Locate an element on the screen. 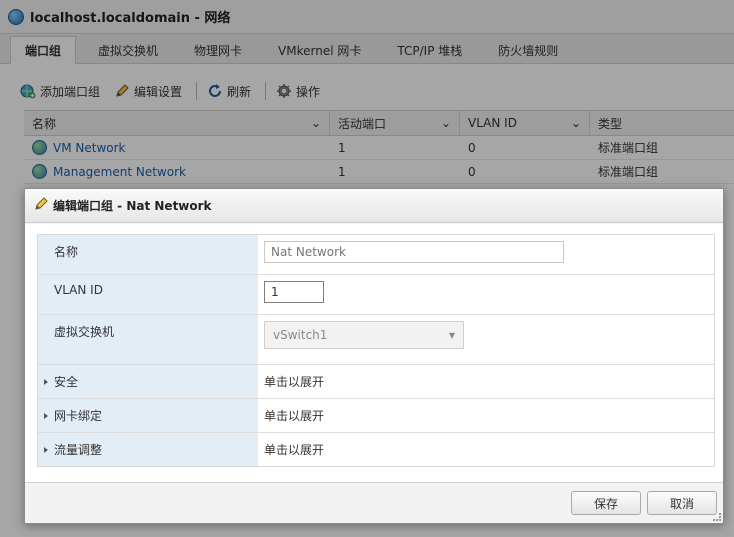 This screenshot has height=537, width=734. dialog-footer: 保存 取消 is located at coordinates (374, 502).